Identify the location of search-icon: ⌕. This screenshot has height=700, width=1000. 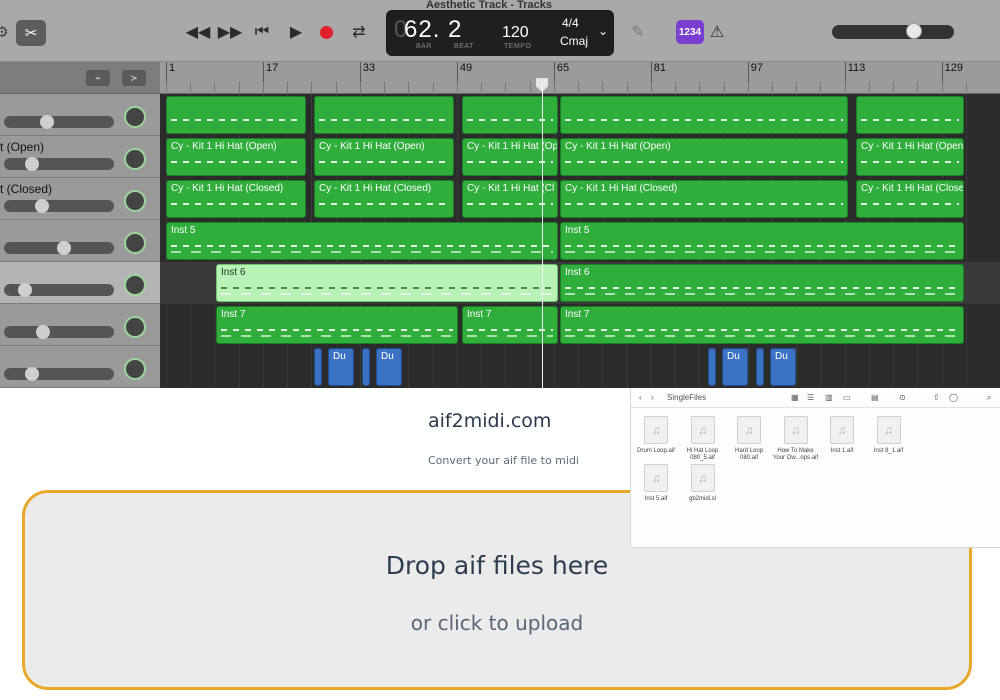
(989, 398).